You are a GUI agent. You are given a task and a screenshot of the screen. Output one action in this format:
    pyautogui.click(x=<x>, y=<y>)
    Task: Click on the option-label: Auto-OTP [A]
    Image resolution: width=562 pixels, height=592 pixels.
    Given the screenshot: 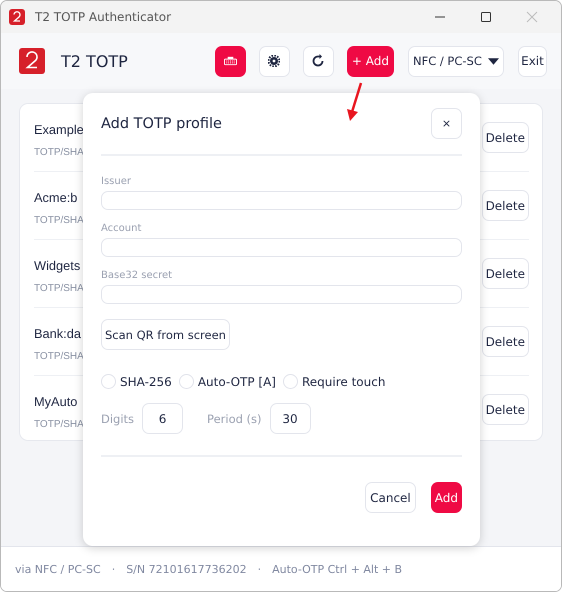 What is the action you would take?
    pyautogui.click(x=237, y=381)
    